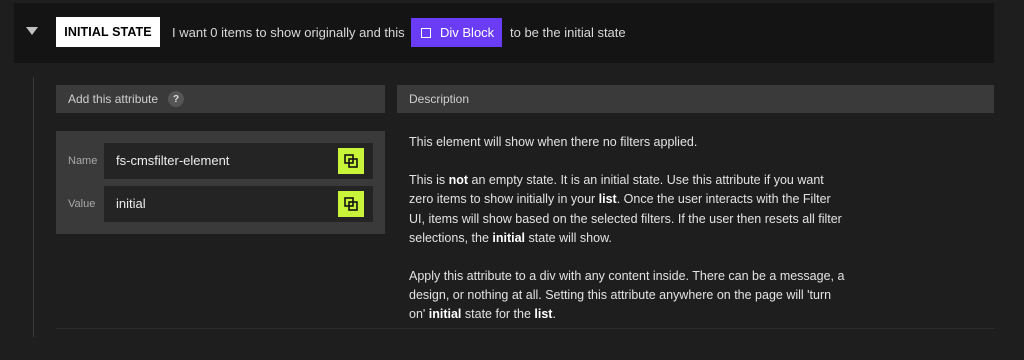  I want to click on copy-value-button, so click(351, 204).